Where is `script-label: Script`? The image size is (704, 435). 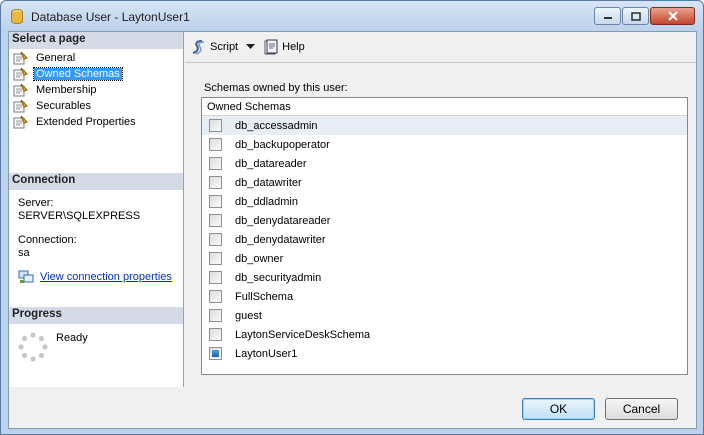 script-label: Script is located at coordinates (224, 47).